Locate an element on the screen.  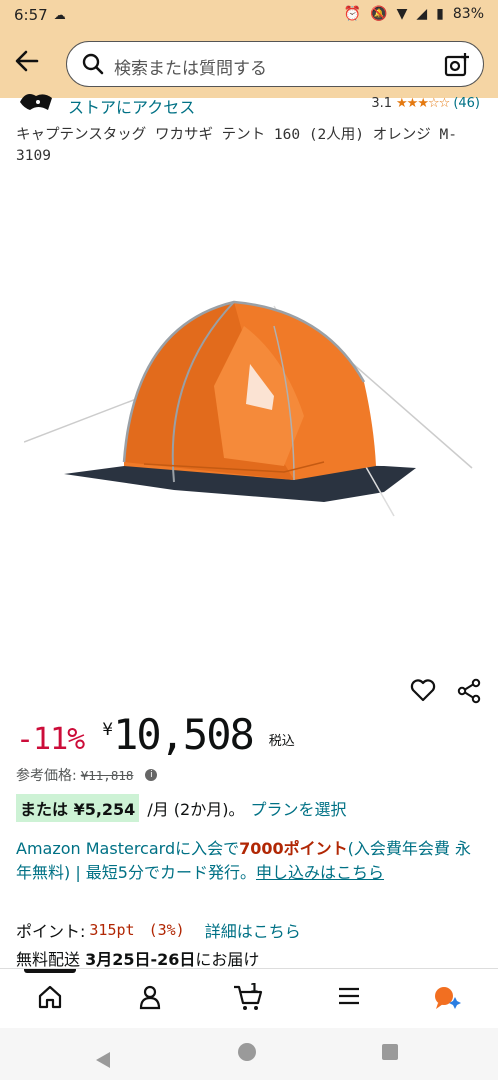
delivery-info: 無料配送 3月25日-26日にお届け is located at coordinates (137, 958).